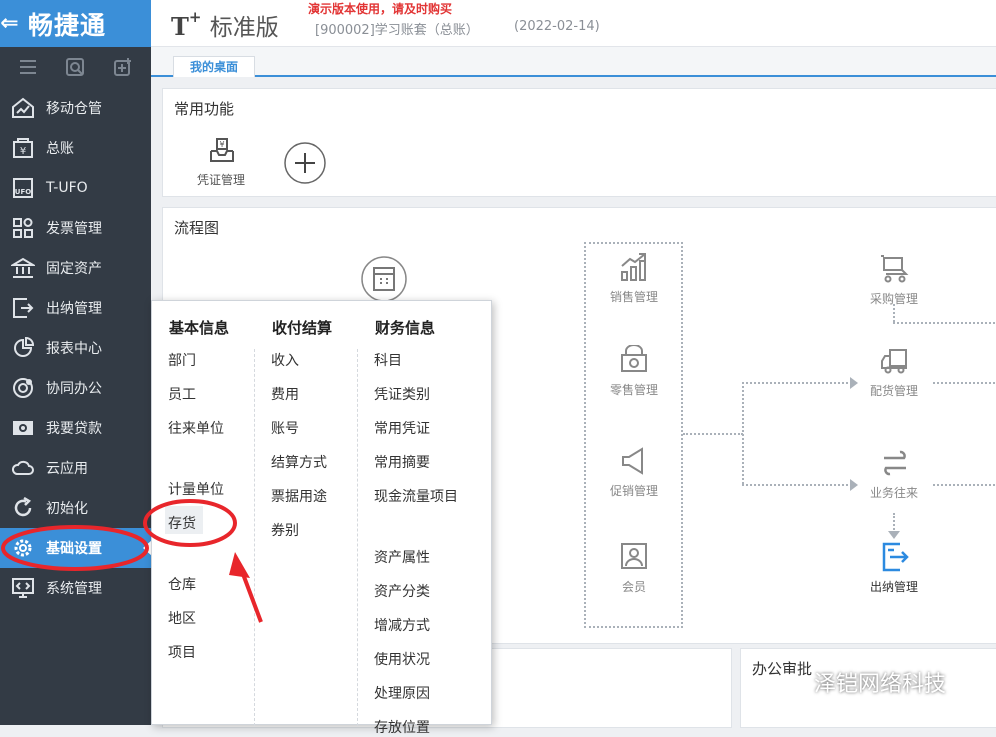 This screenshot has width=996, height=737. Describe the element at coordinates (239, 565) in the screenshot. I see `annotation-arrow-head` at that location.